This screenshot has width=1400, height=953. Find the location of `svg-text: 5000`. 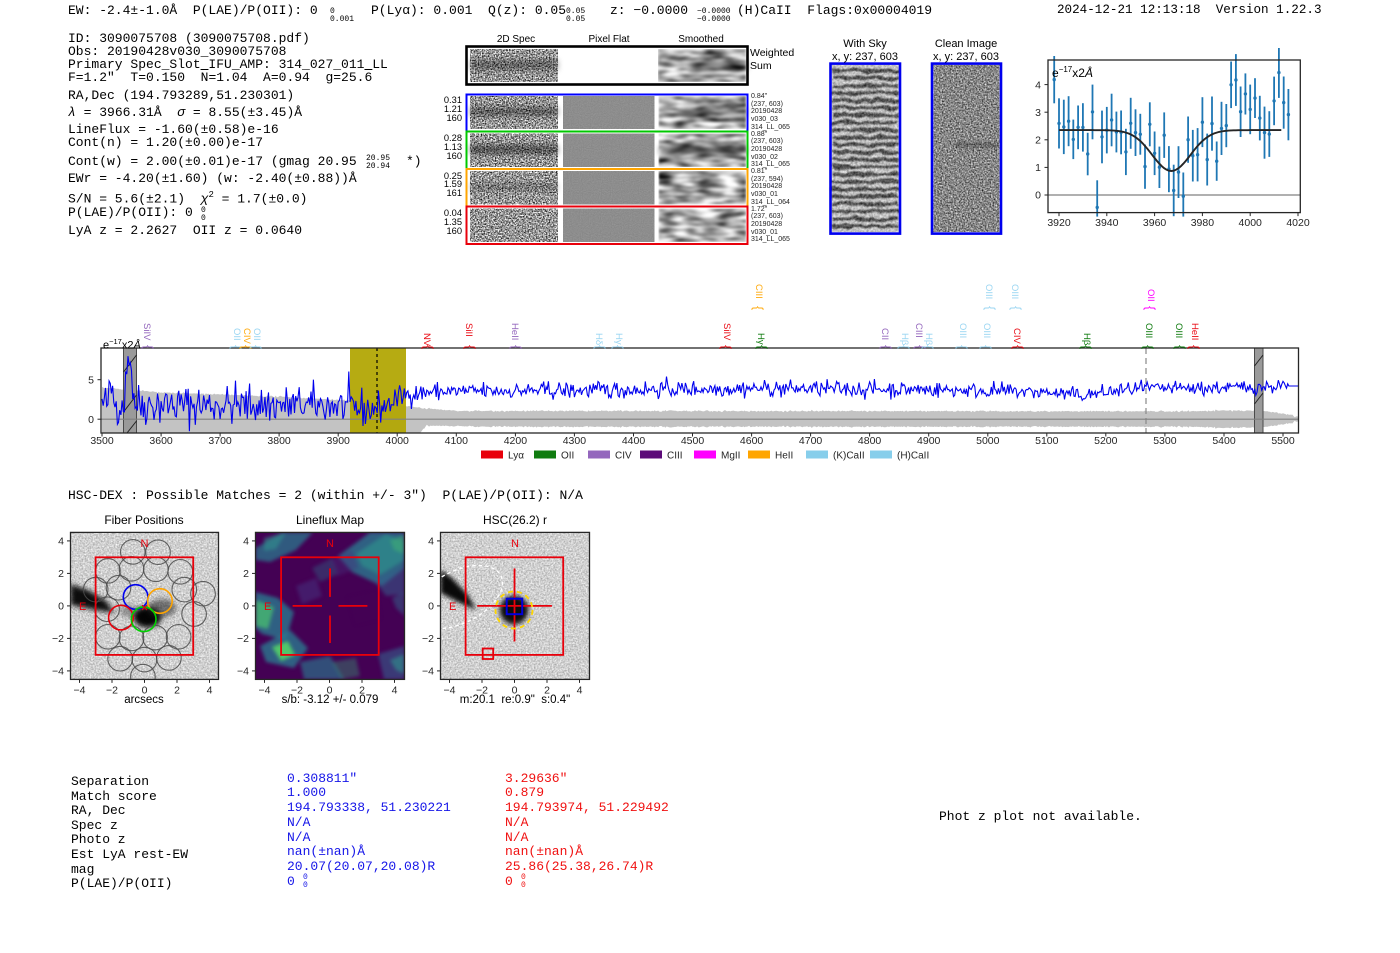

svg-text: 5000 is located at coordinates (988, 441).